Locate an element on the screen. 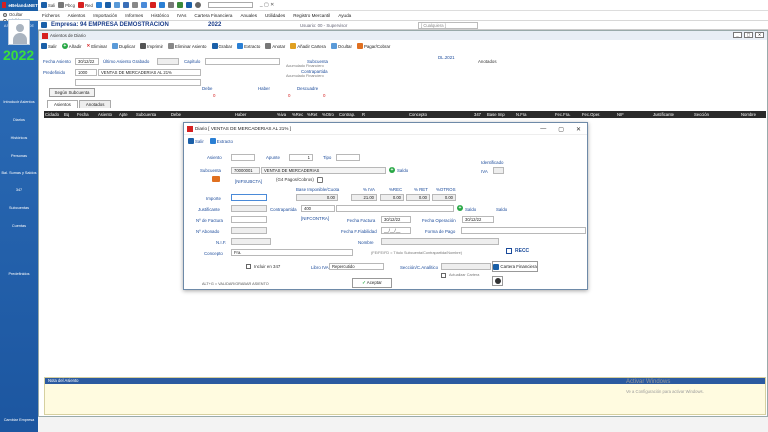 Image resolution: width=768 pixels, height=432 pixels. tool-pagar-cobrar: Pagar/Cobrar is located at coordinates (373, 46).